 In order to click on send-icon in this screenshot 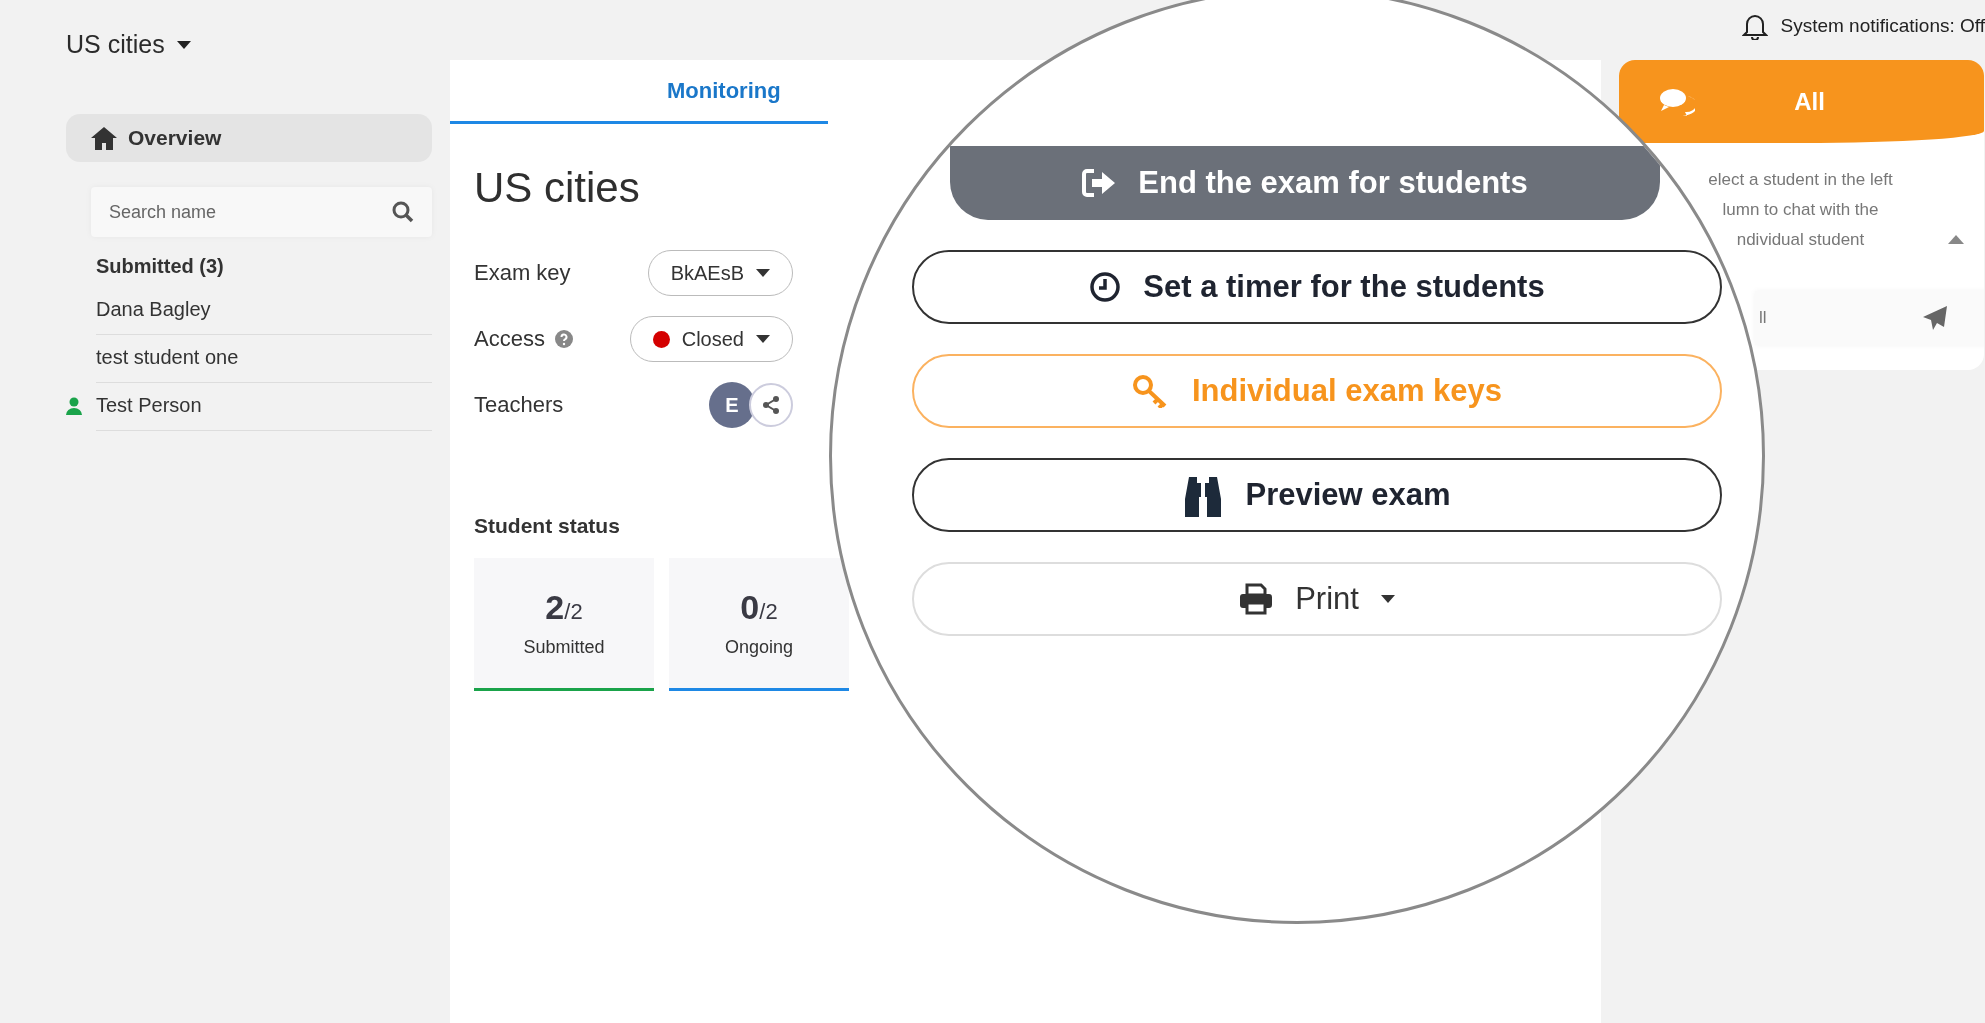, I will do `click(1935, 318)`.